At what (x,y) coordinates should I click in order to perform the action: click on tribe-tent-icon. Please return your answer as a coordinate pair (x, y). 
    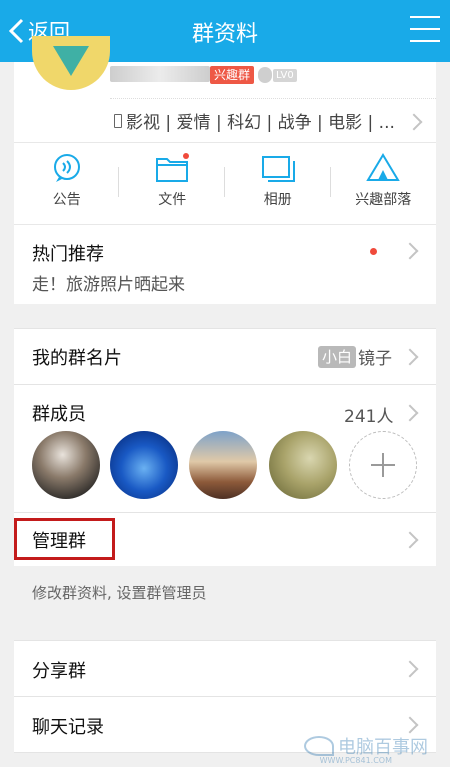
    Looking at the image, I should click on (383, 167).